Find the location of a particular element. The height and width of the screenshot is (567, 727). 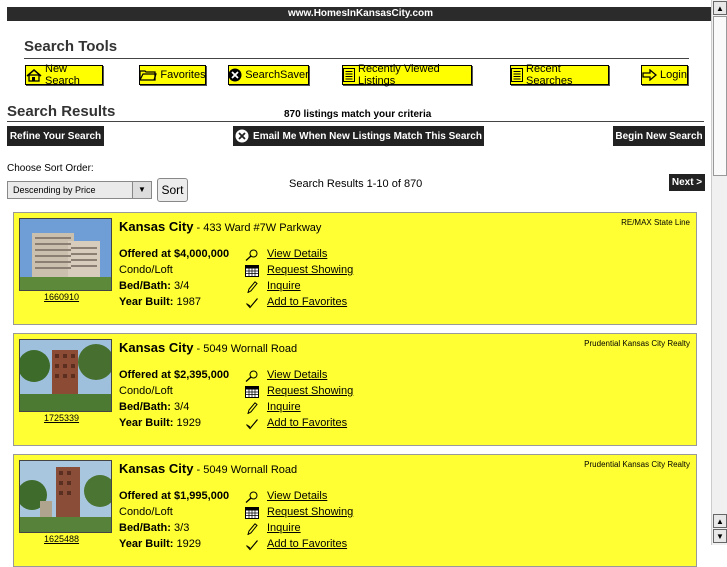

login-button: Login is located at coordinates (664, 75).